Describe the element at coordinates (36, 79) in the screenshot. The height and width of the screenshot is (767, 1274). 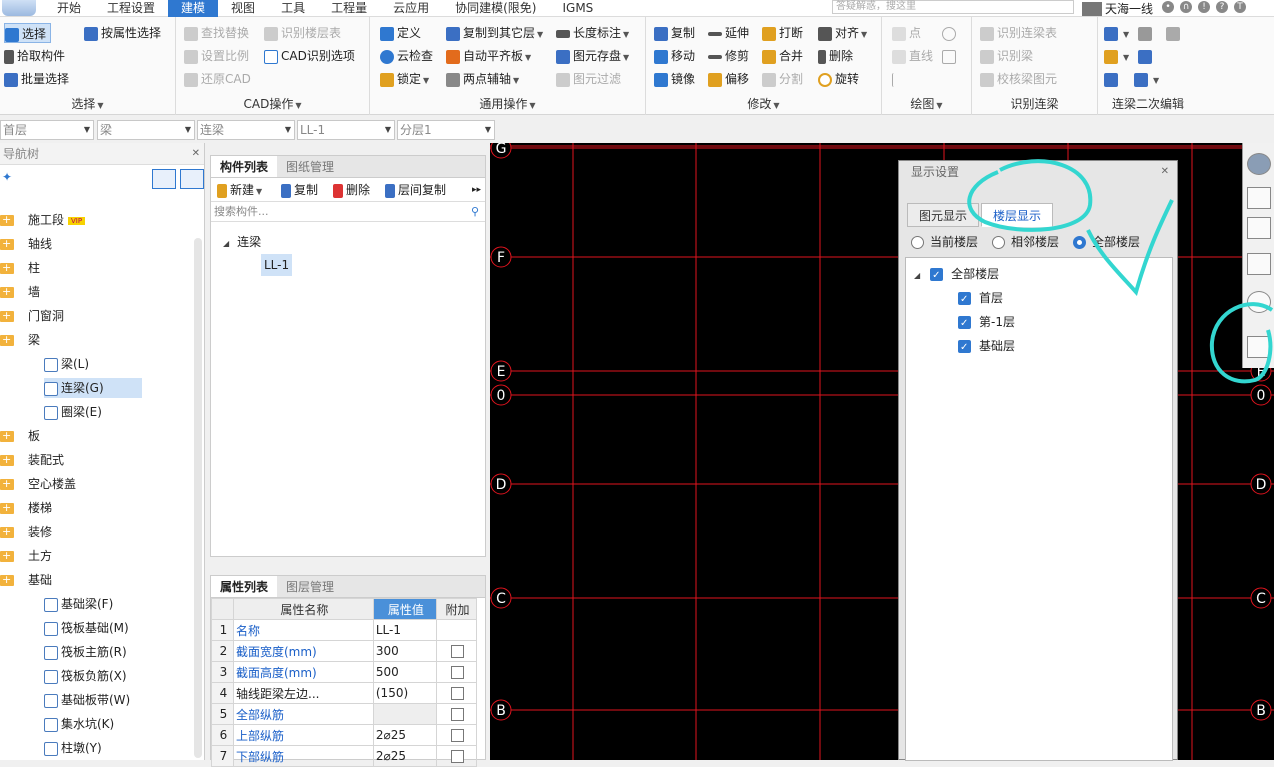
I see `batch-select-button: 批量选择` at that location.